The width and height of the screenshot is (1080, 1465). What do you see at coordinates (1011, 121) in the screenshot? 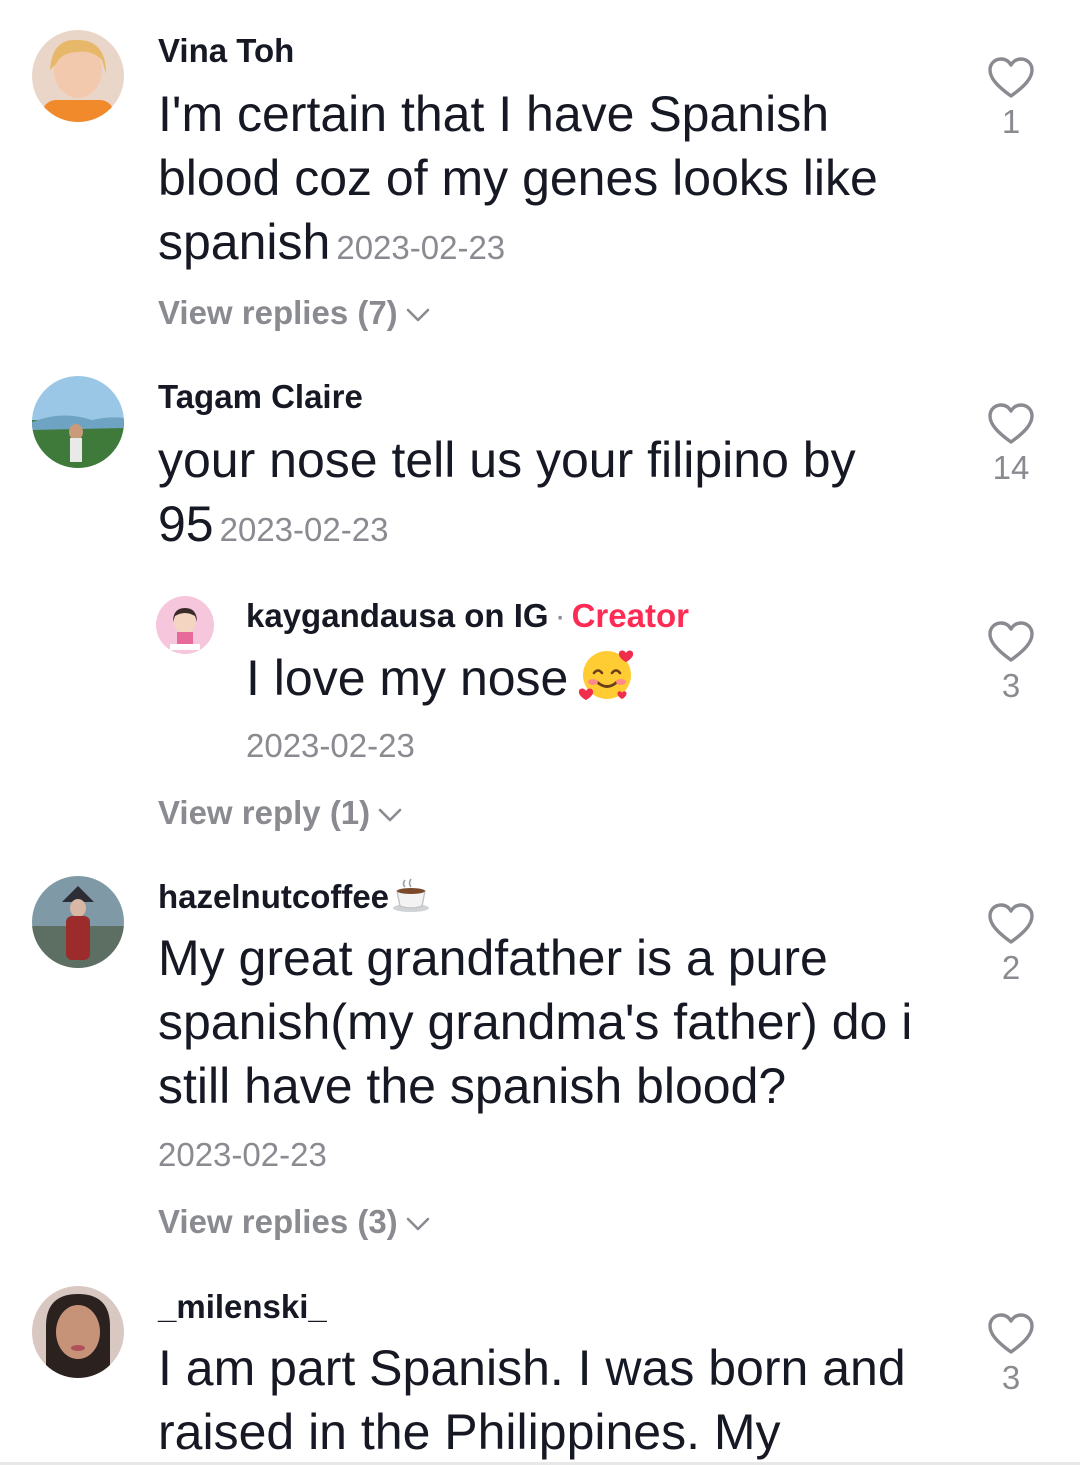
I see `like-count: 1` at bounding box center [1011, 121].